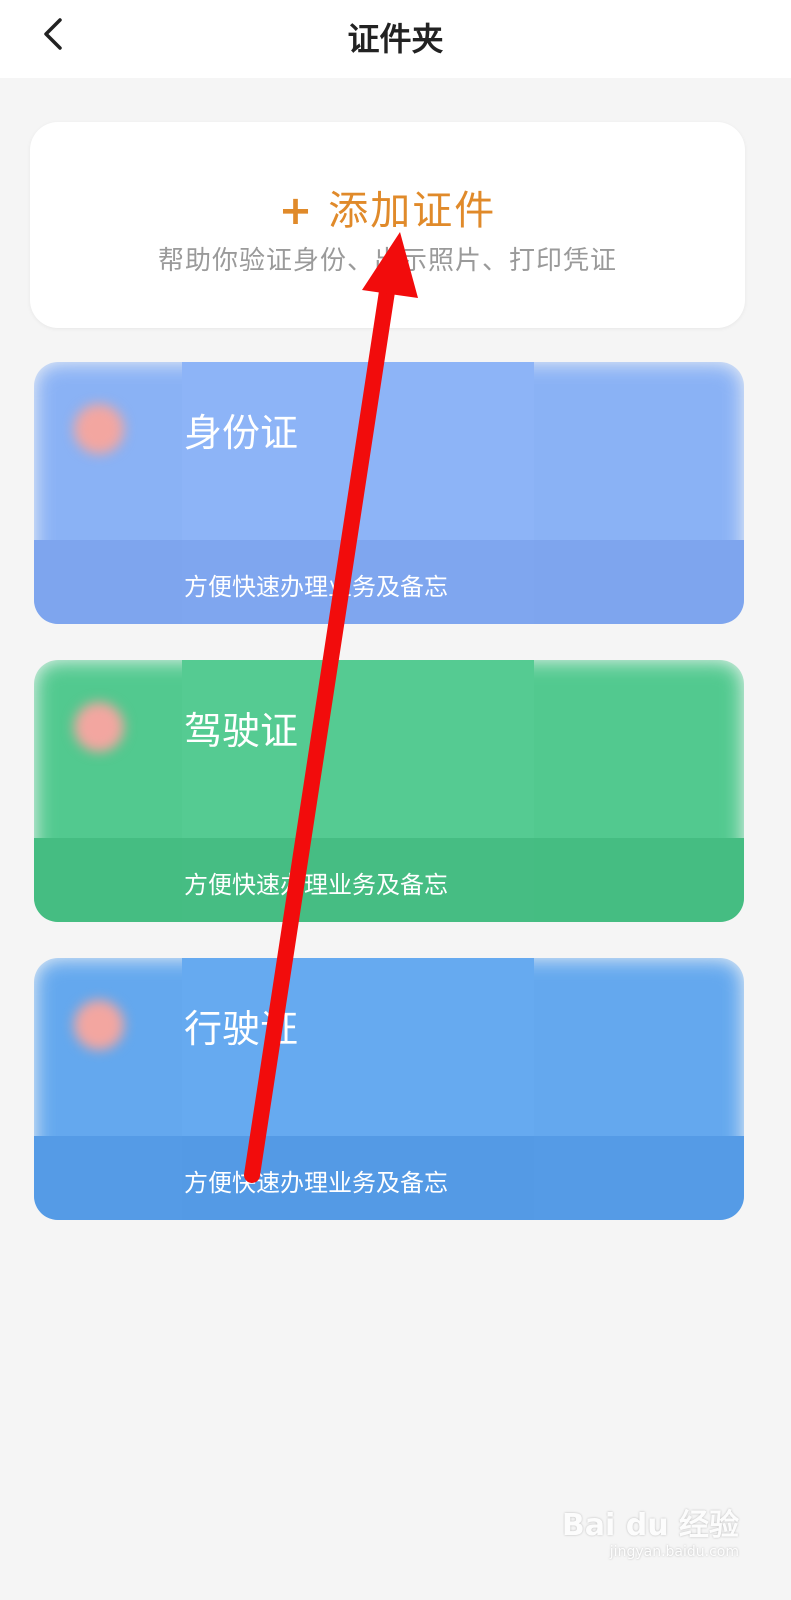 The image size is (791, 1600). I want to click on watermark-logo: Bai du 经验, so click(650, 1525).